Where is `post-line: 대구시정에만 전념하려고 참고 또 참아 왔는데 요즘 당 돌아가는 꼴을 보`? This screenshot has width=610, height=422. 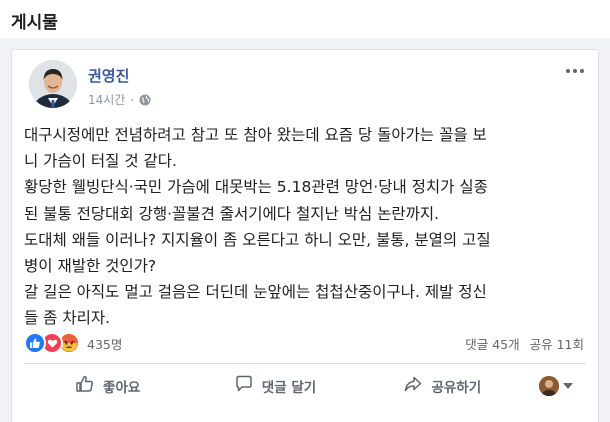 post-line: 대구시정에만 전념하려고 참고 또 참아 왔는데 요즘 당 돌아가는 꼴을 보 is located at coordinates (255, 135).